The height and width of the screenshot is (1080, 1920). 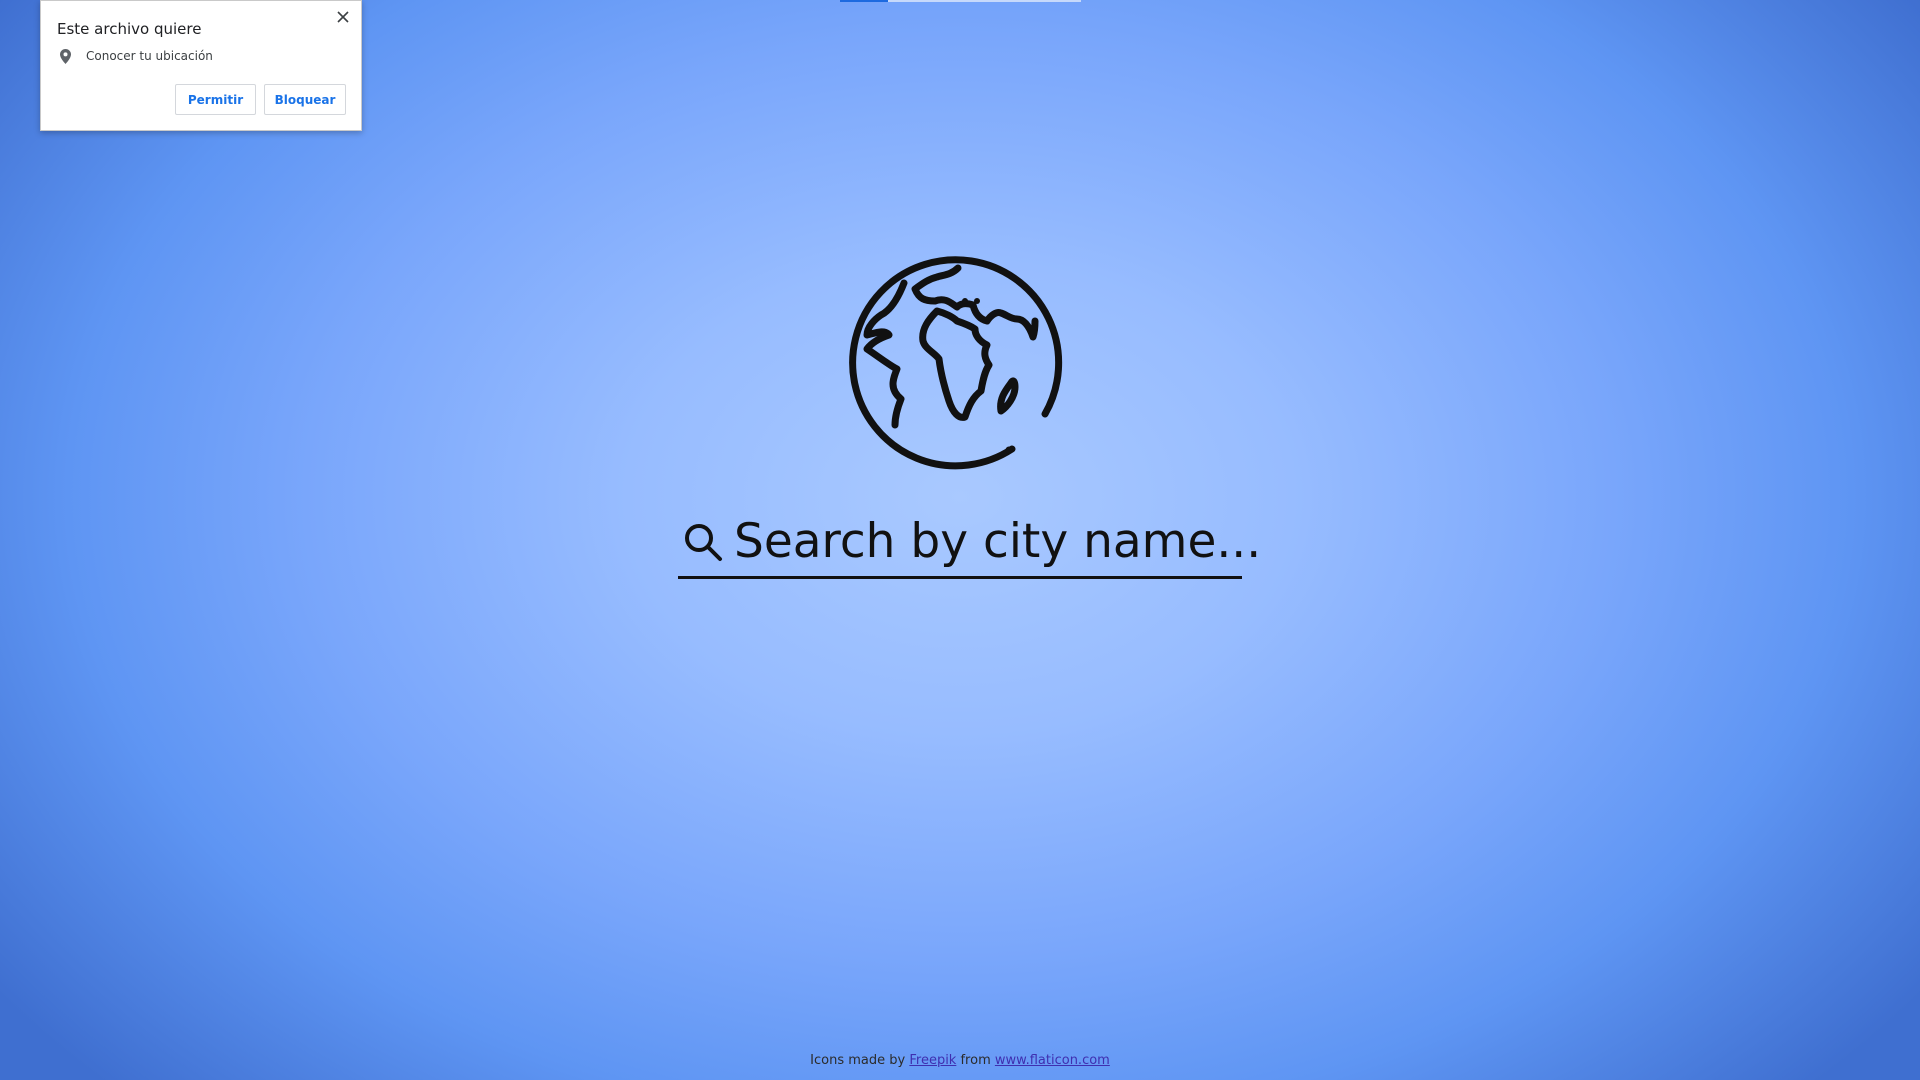 I want to click on globe-icon, so click(x=960, y=360).